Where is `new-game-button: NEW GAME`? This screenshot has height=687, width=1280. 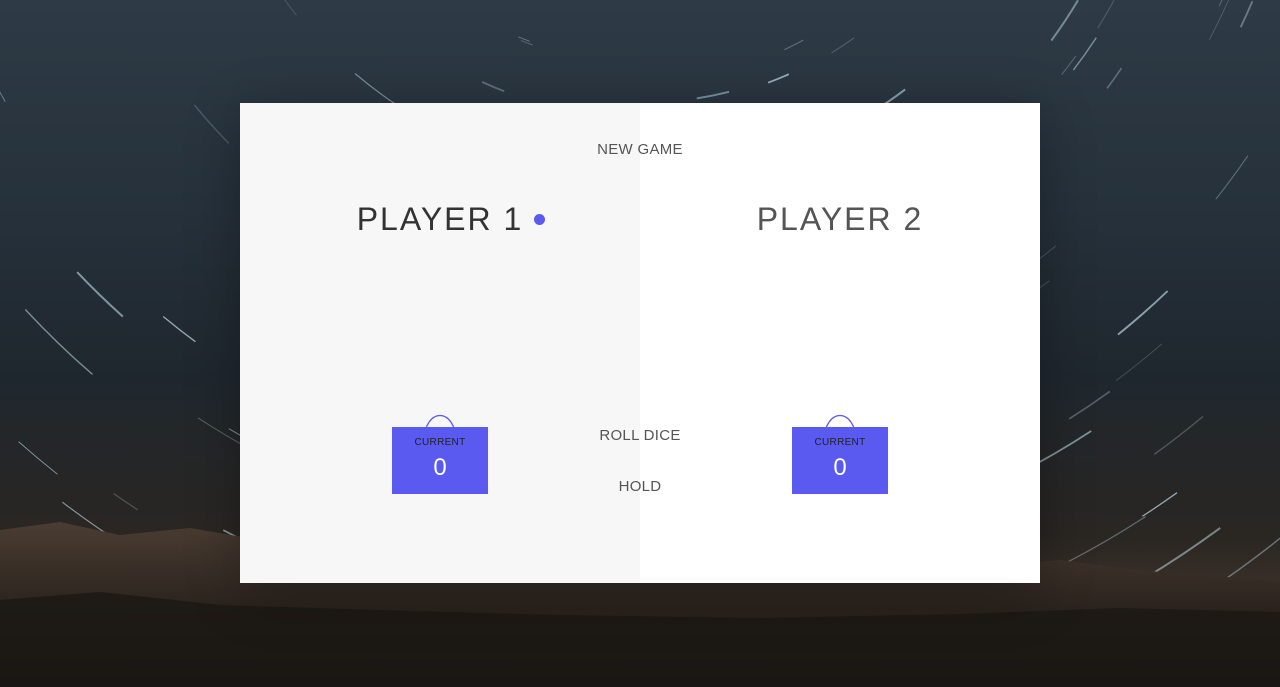 new-game-button: NEW GAME is located at coordinates (640, 149).